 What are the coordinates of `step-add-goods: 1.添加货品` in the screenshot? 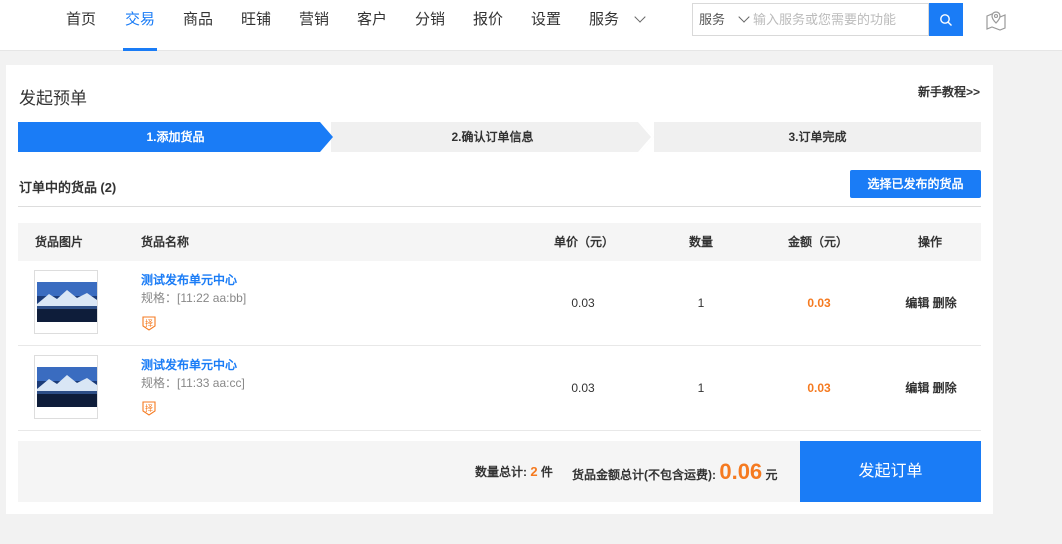 It's located at (175, 137).